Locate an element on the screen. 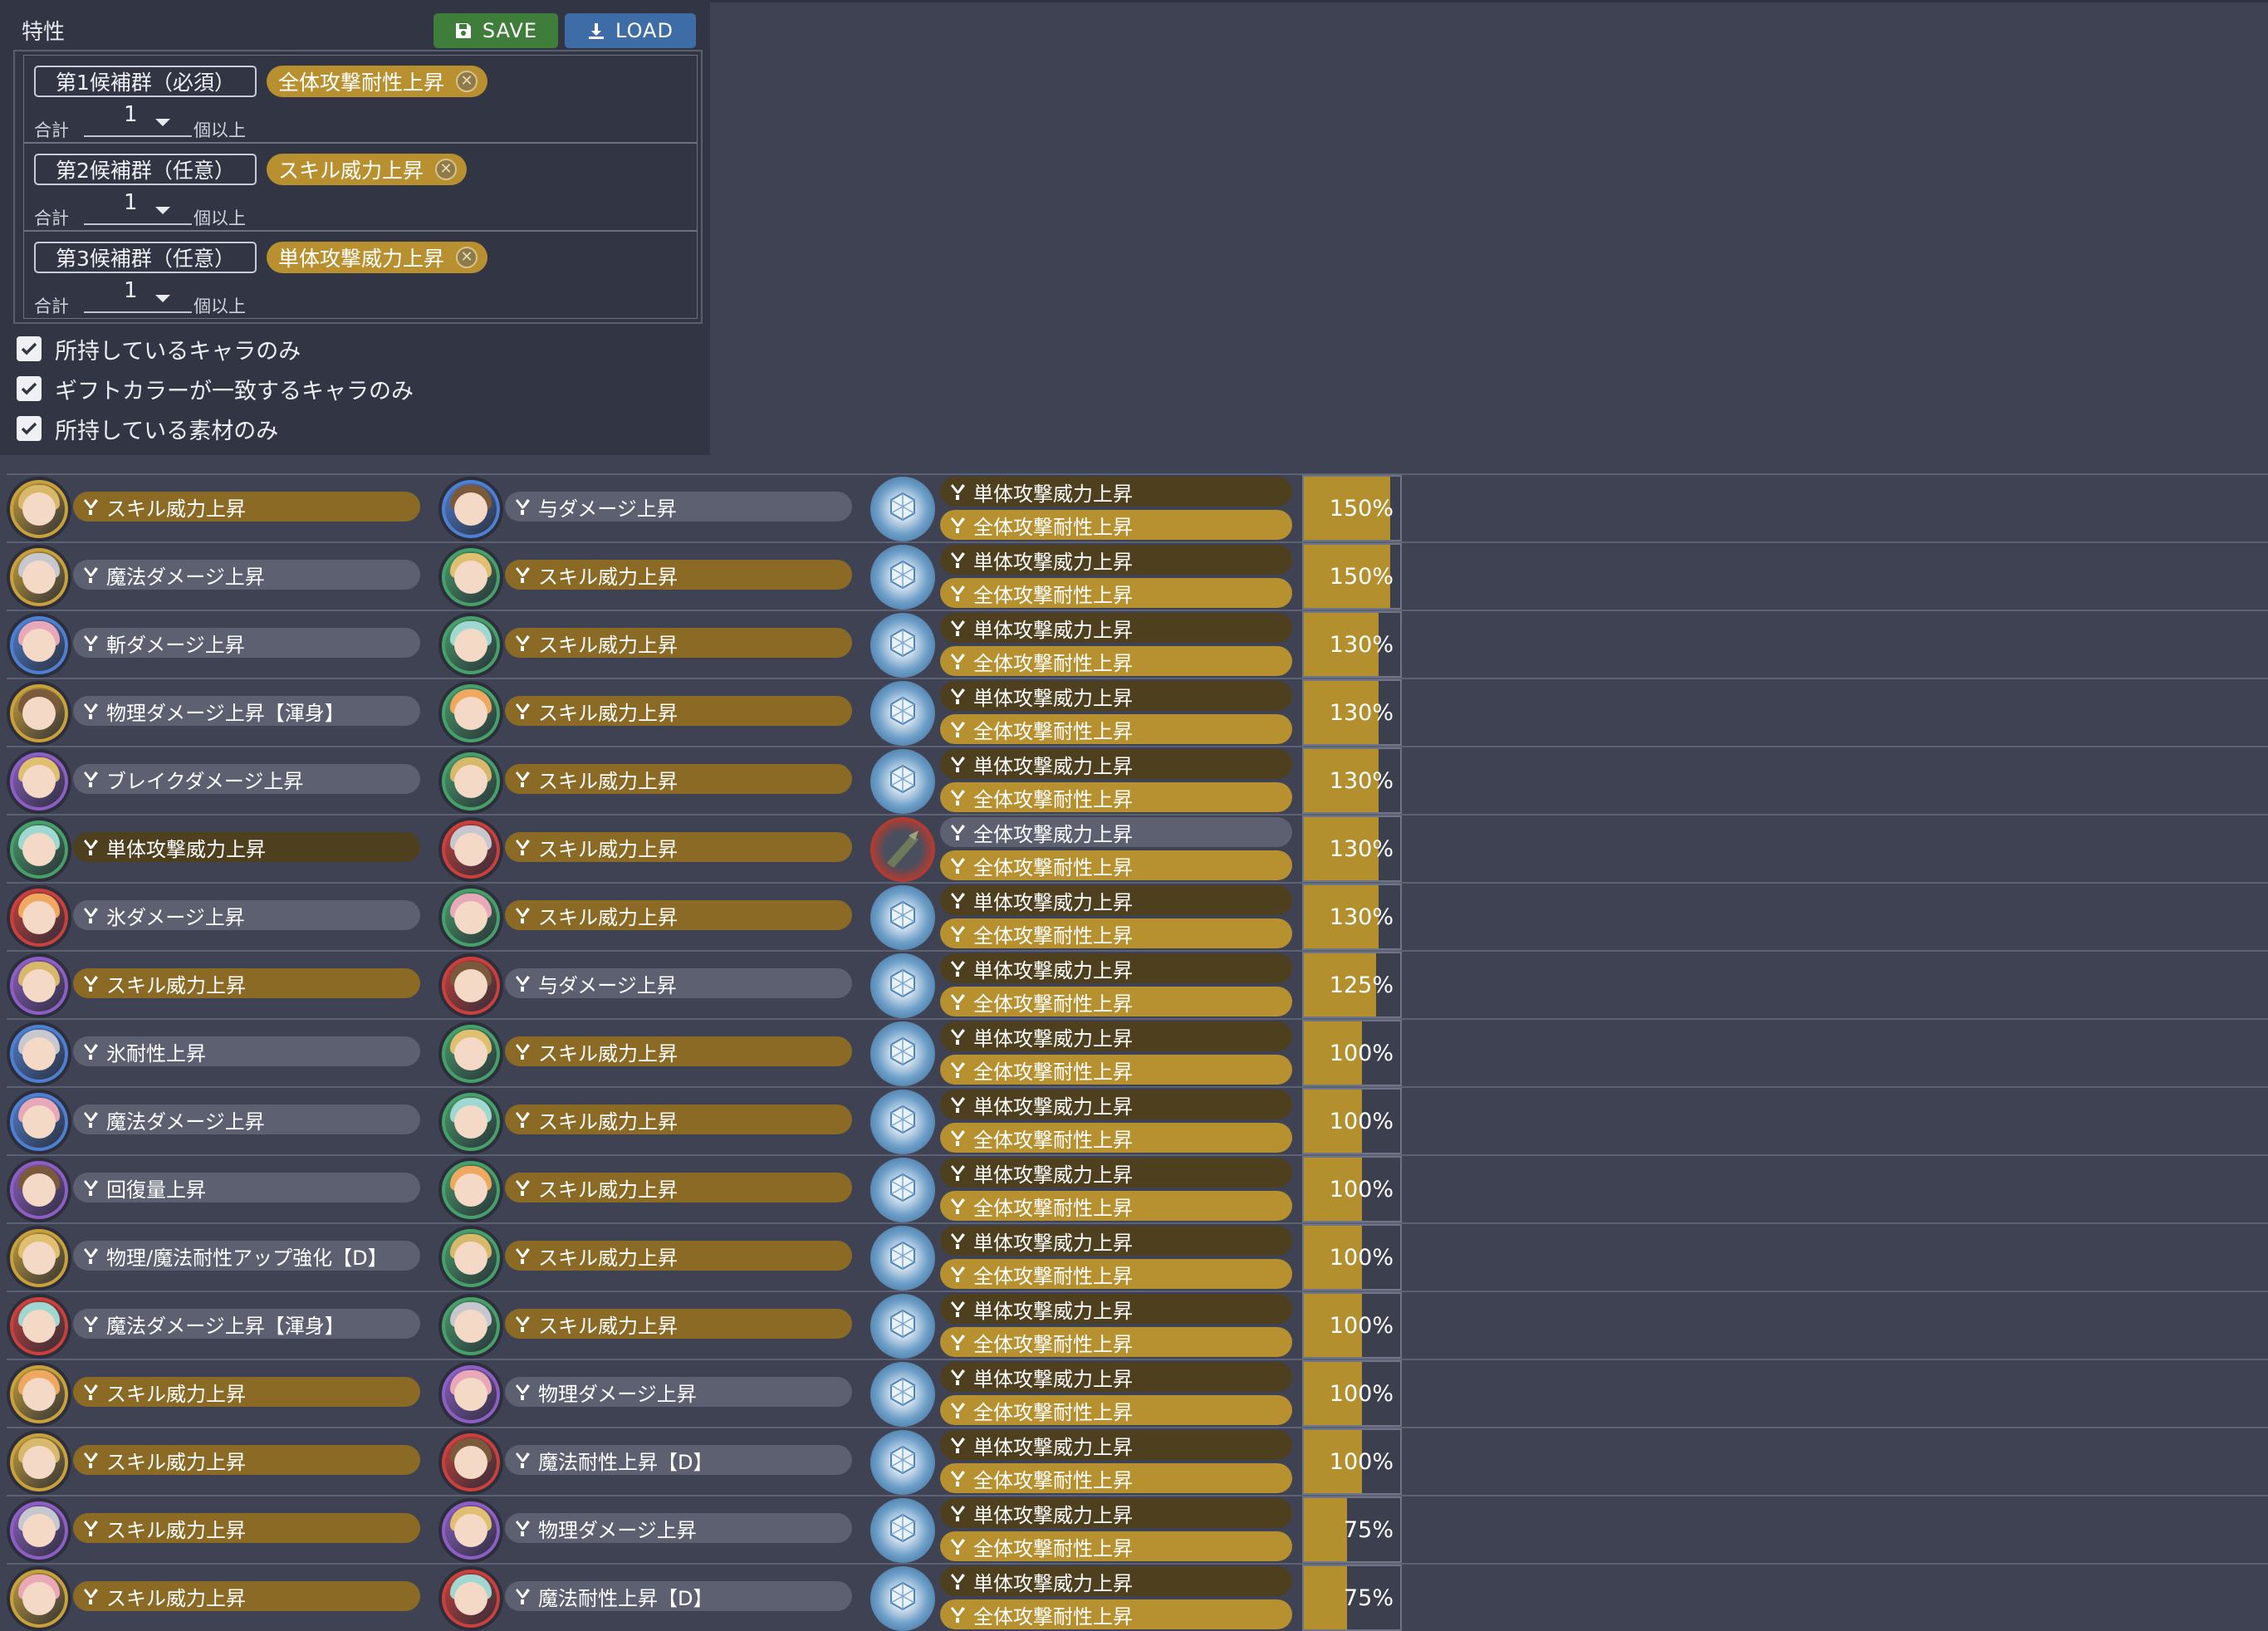 The height and width of the screenshot is (1631, 2268). result-row: スキル威力上昇 魔法耐性上昇【D】 単体攻撃威力上昇 全体攻撃耐性上昇 100% is located at coordinates (1137, 1461).